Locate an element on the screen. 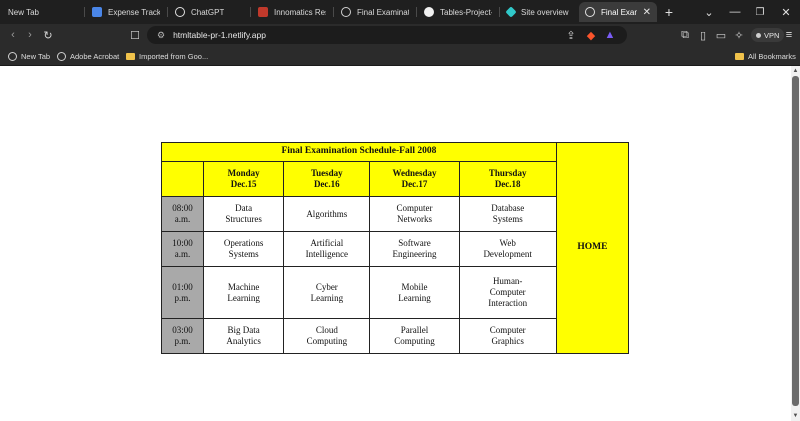 This screenshot has height=421, width=800. course-cell: Machine Learning is located at coordinates (244, 292).